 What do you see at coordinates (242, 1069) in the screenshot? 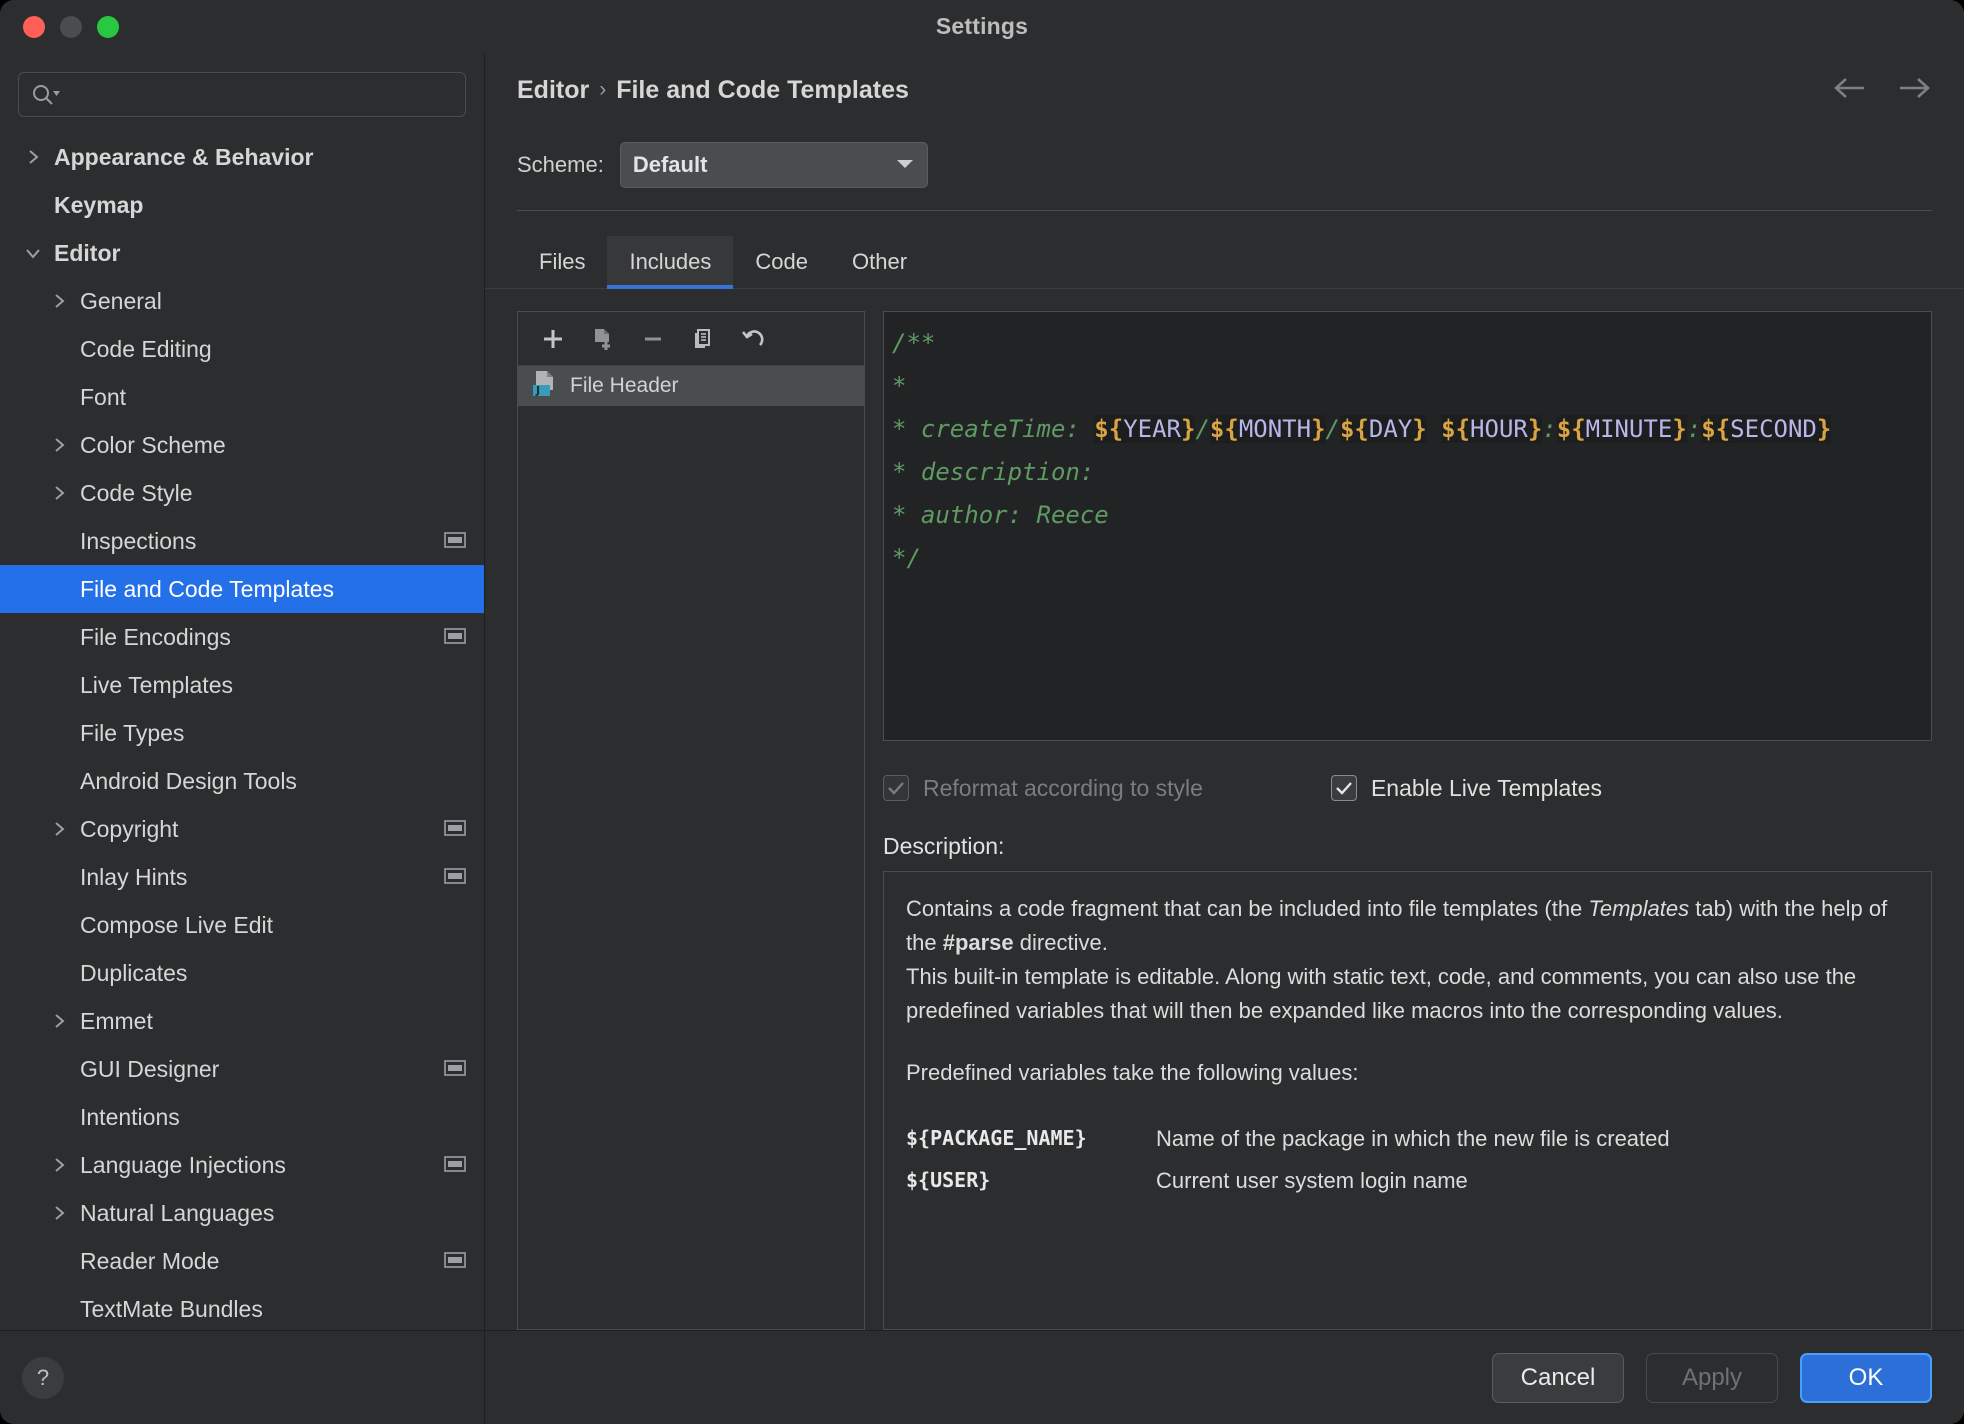
I see `sidebar-item-gui-designer: GUI Designer` at bounding box center [242, 1069].